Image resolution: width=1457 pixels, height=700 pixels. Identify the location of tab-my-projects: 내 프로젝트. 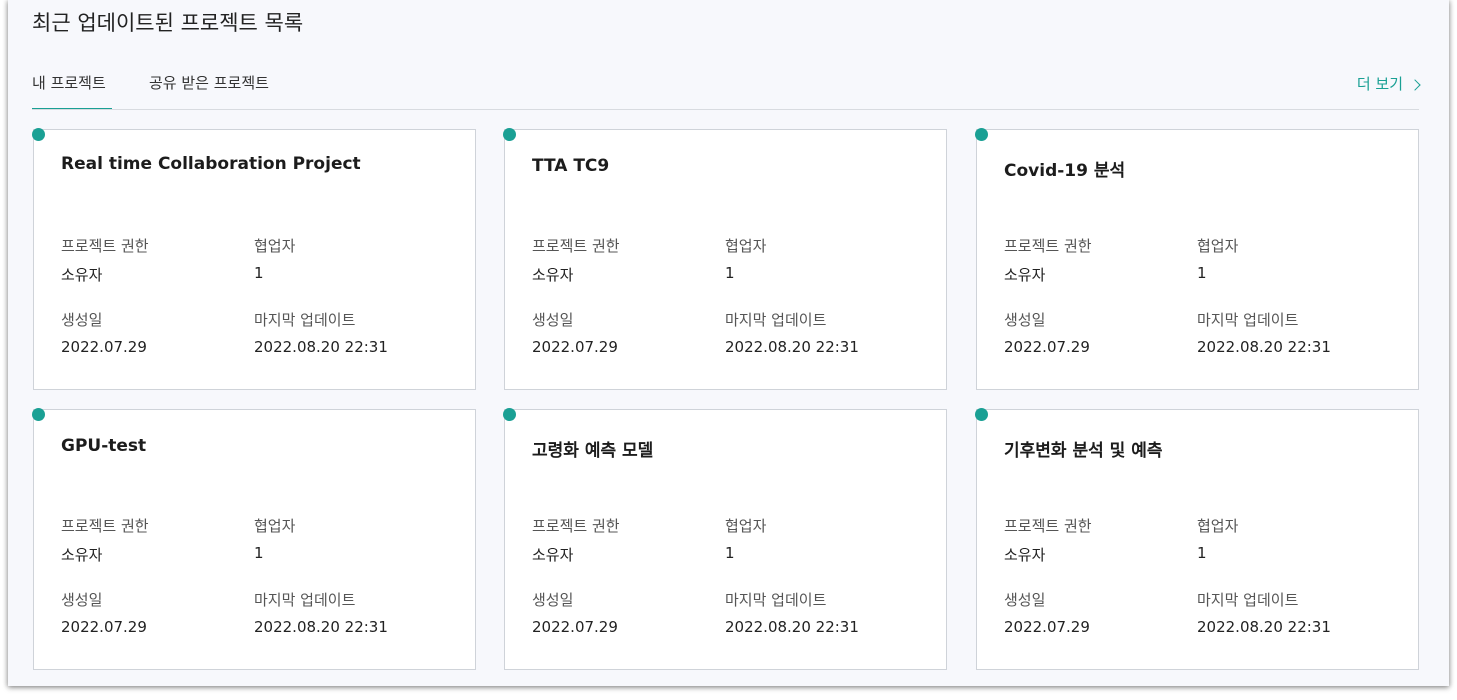
(72, 91).